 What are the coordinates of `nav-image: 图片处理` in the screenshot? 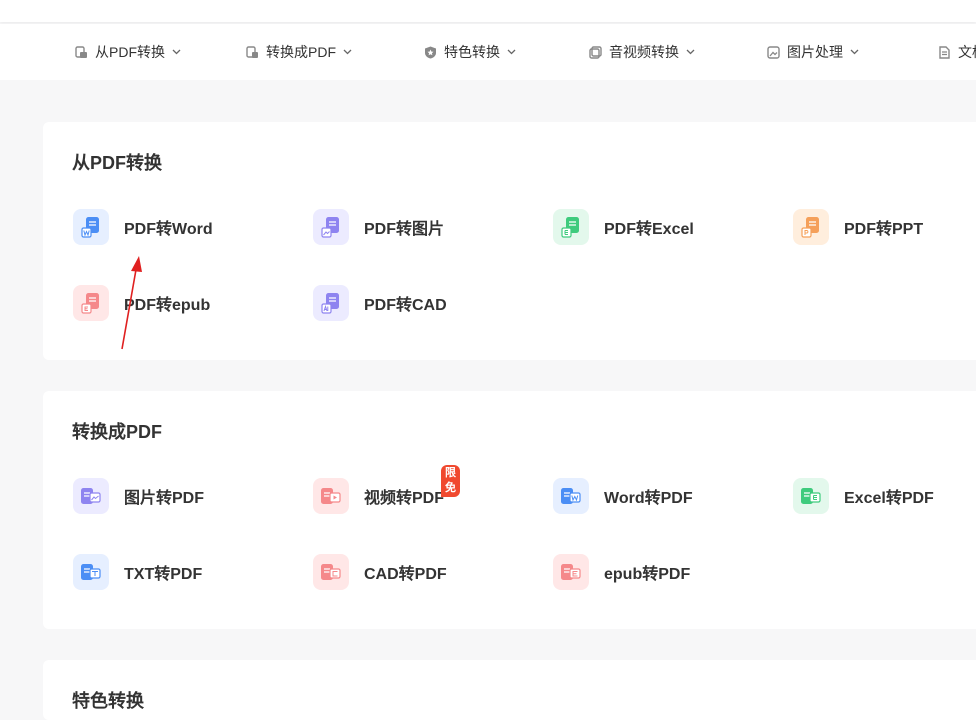 It's located at (813, 52).